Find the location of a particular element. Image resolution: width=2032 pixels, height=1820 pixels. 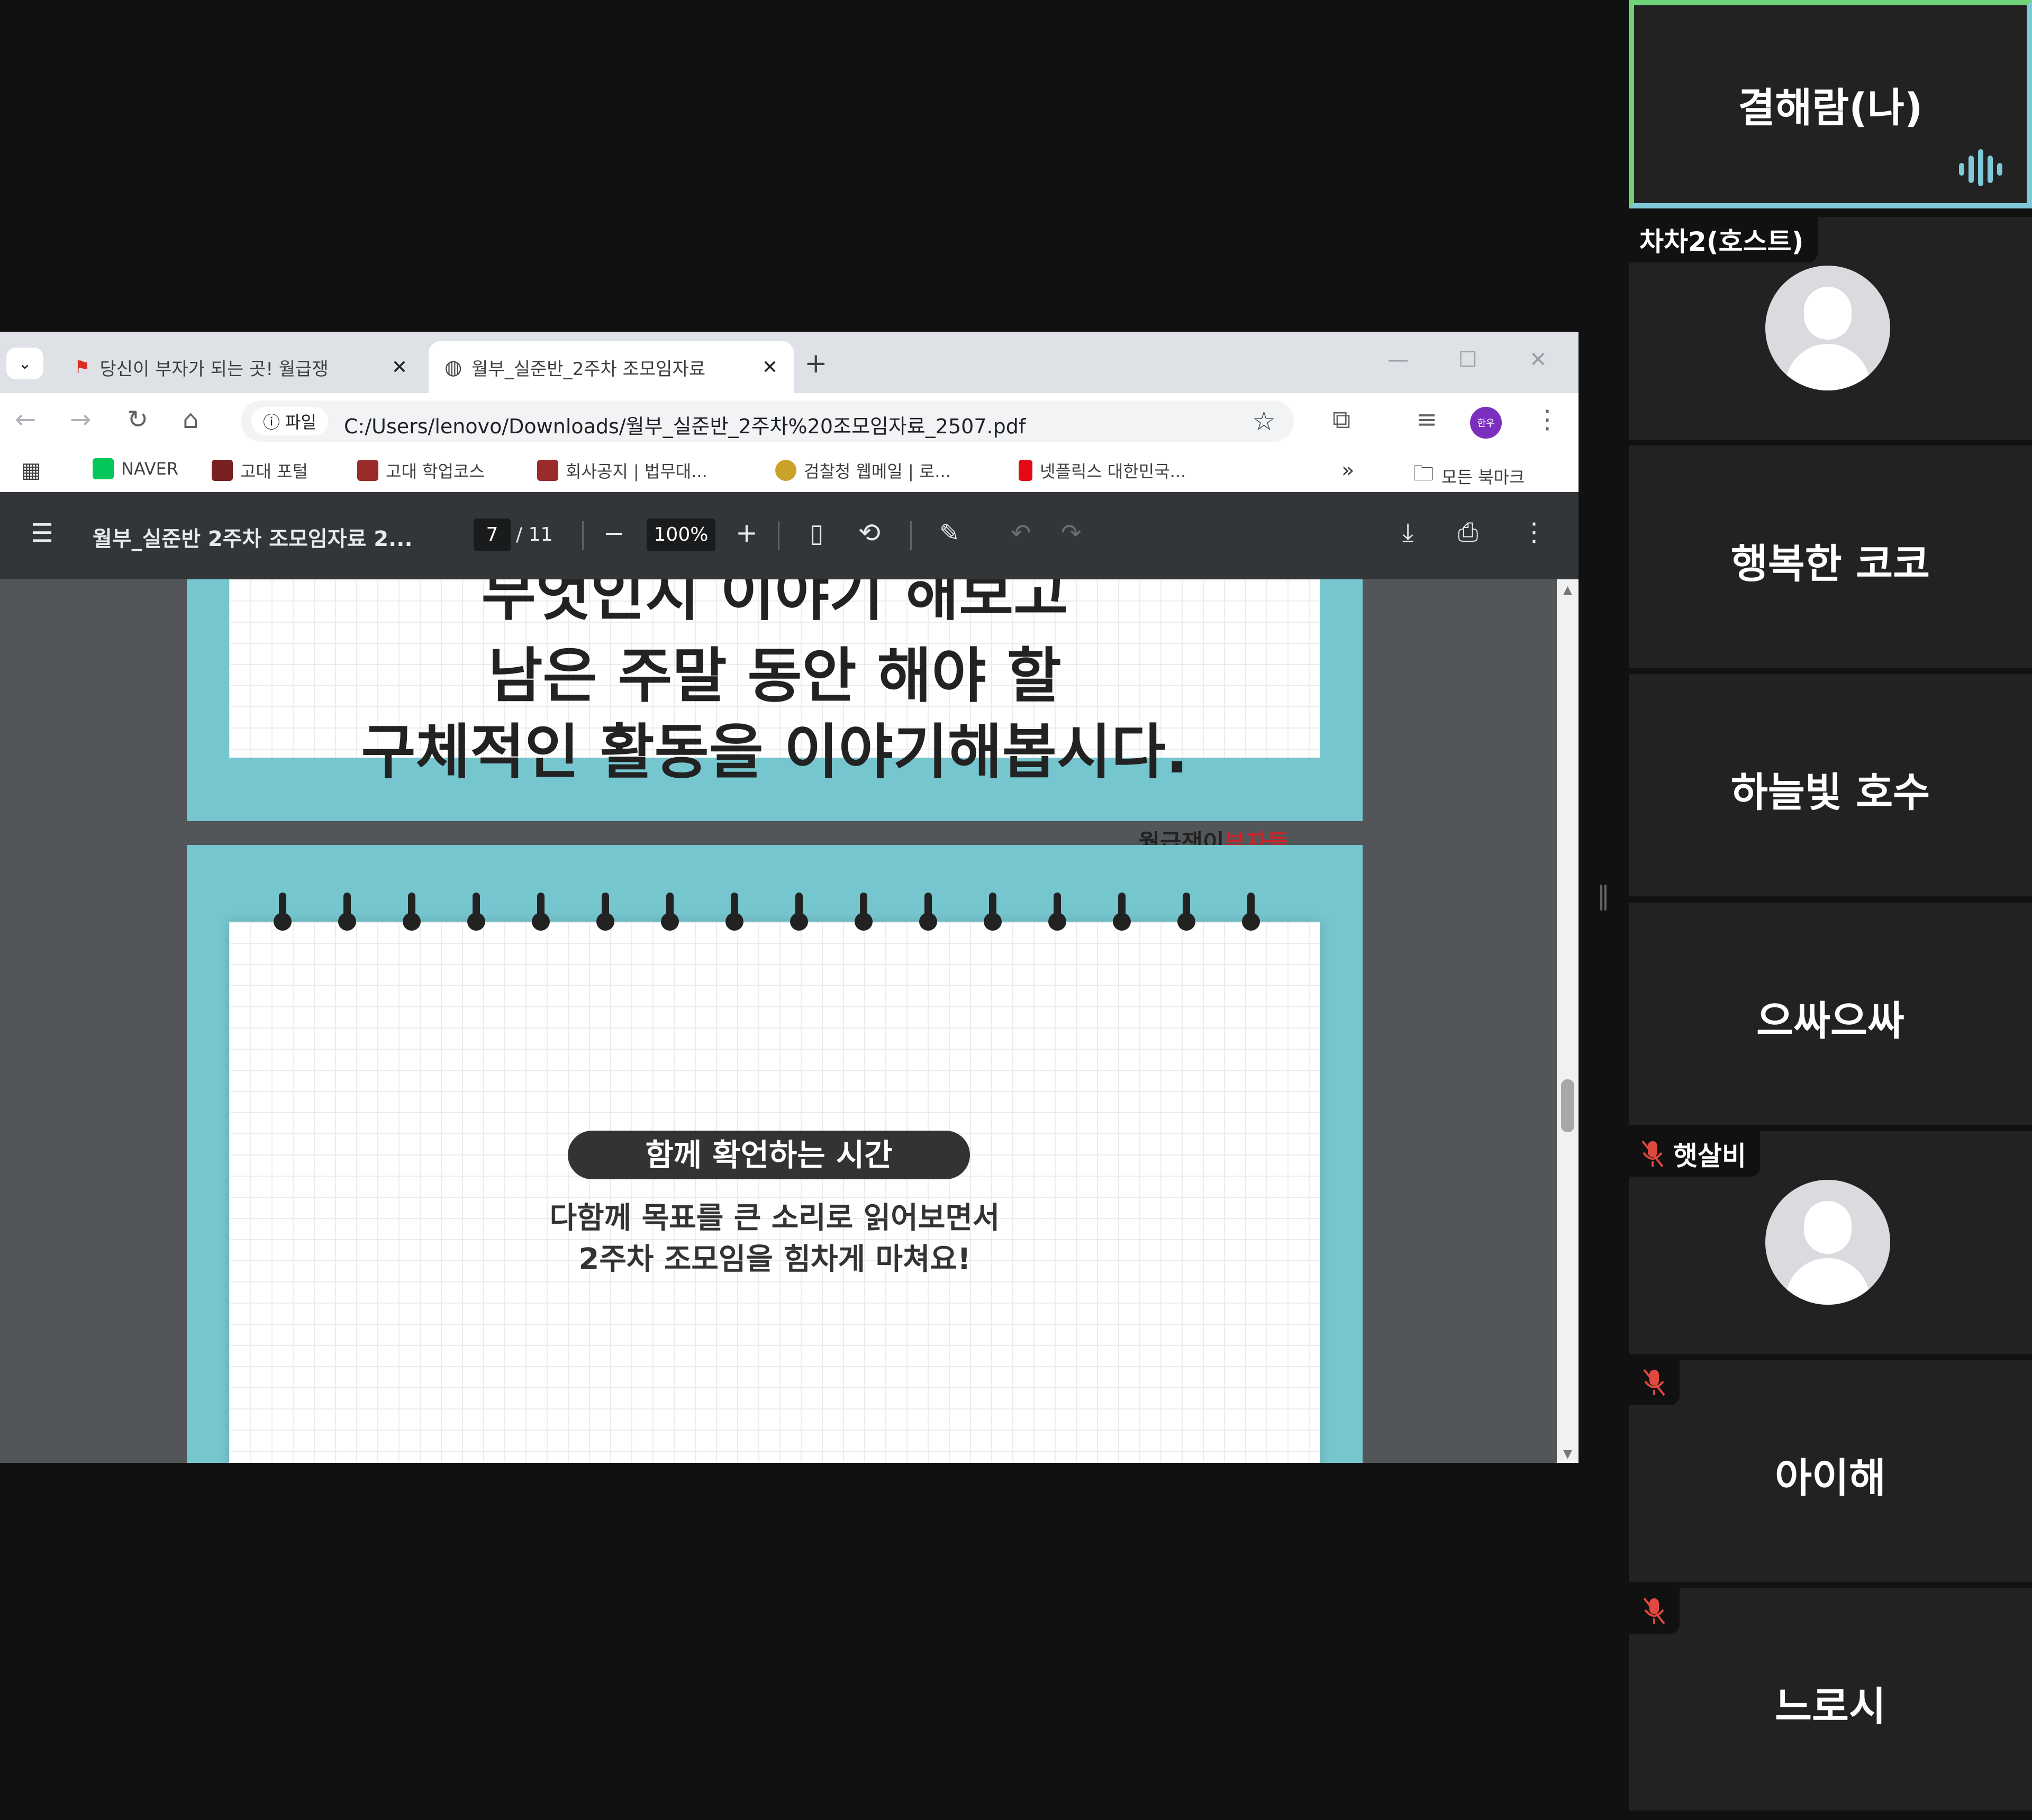

forward-button: → is located at coordinates (80, 419).